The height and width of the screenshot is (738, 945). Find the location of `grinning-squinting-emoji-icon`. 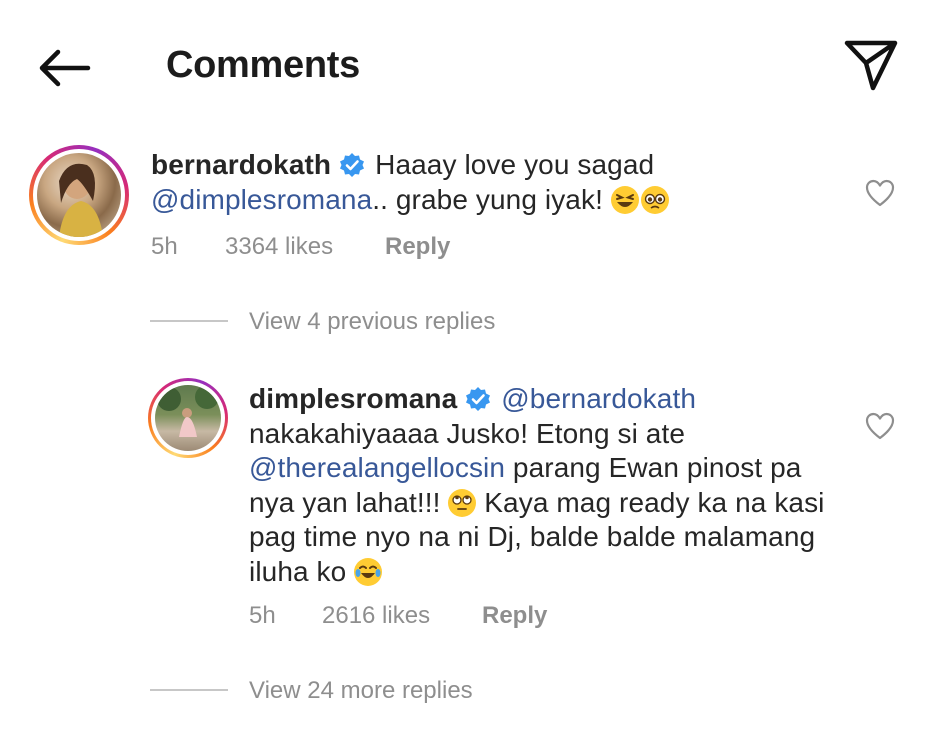

grinning-squinting-emoji-icon is located at coordinates (624, 199).